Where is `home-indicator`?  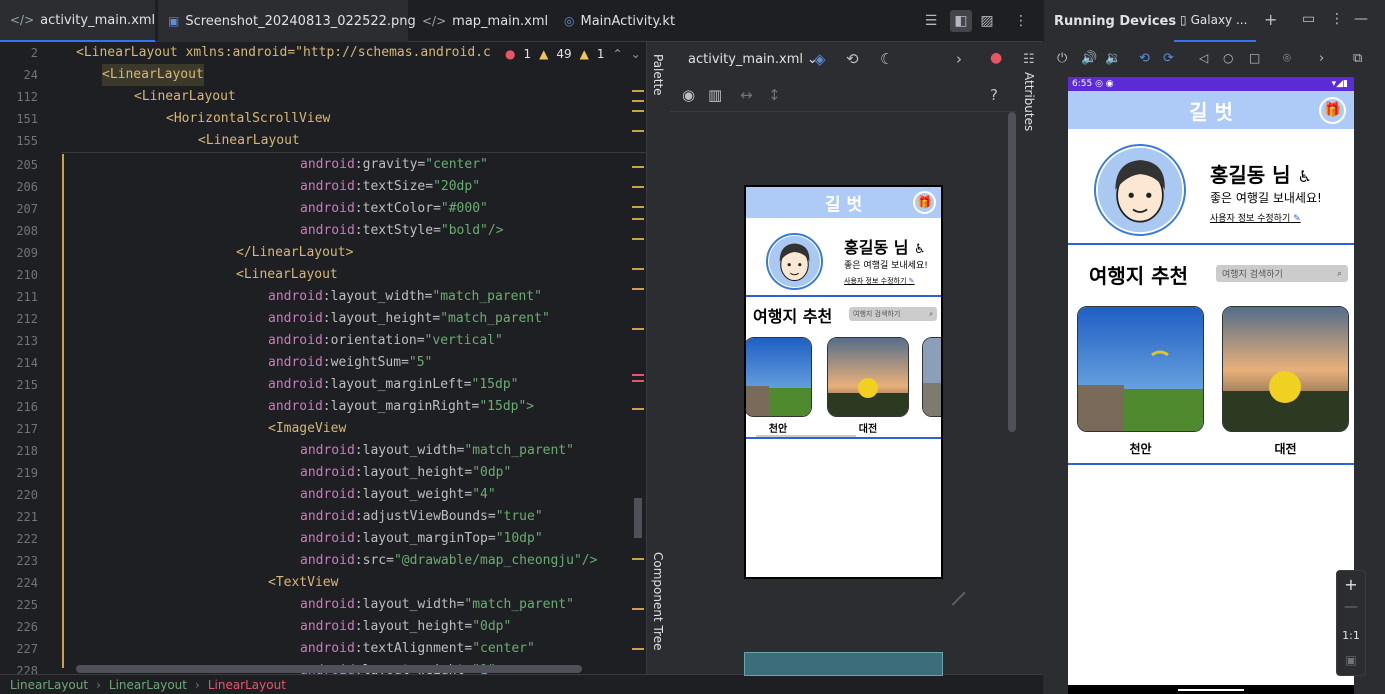 home-indicator is located at coordinates (1211, 690).